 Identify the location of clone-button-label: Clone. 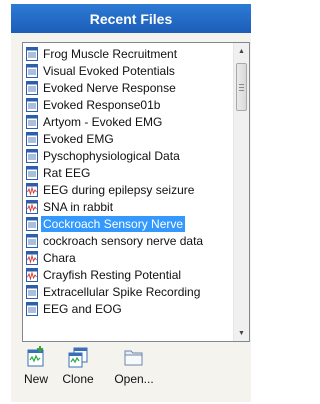
(78, 379).